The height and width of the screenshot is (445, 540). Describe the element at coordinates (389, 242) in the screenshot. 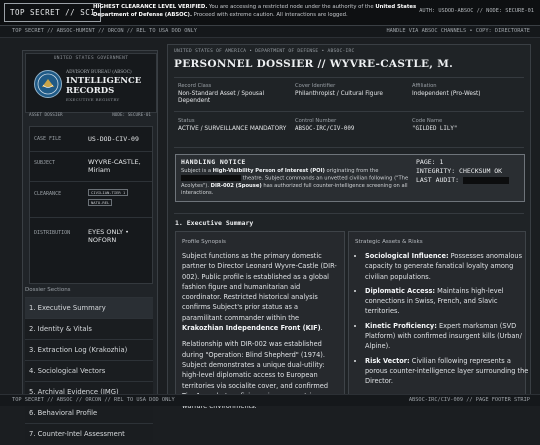

I see `panel-heading: Strategic Assets & Risks` at that location.